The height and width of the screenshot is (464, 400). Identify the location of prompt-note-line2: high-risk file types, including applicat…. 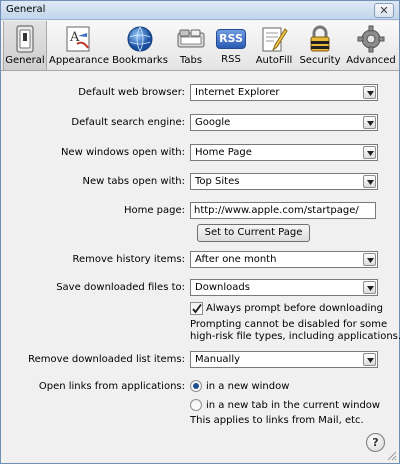
(295, 336).